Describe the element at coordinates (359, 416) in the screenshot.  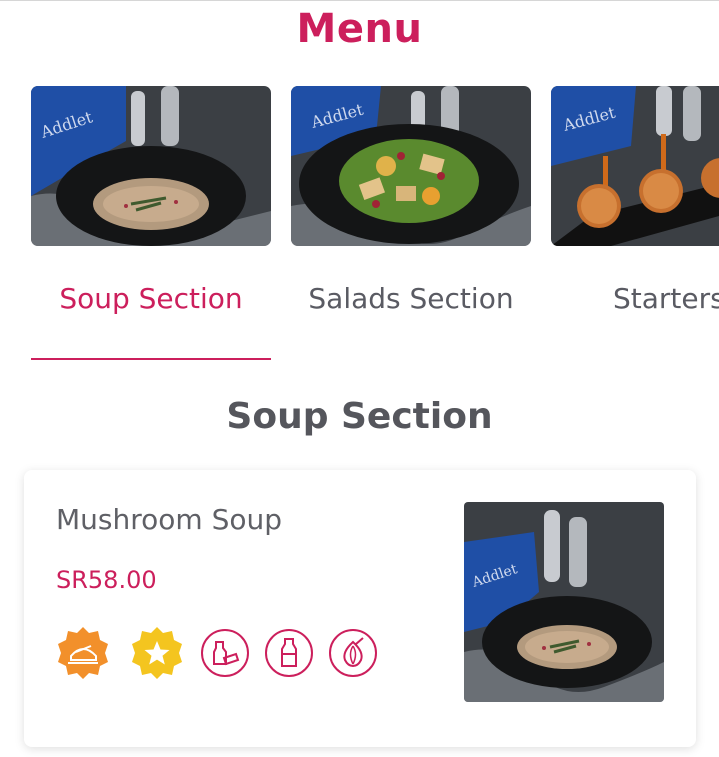
I see `section-heading: Soup Section` at that location.